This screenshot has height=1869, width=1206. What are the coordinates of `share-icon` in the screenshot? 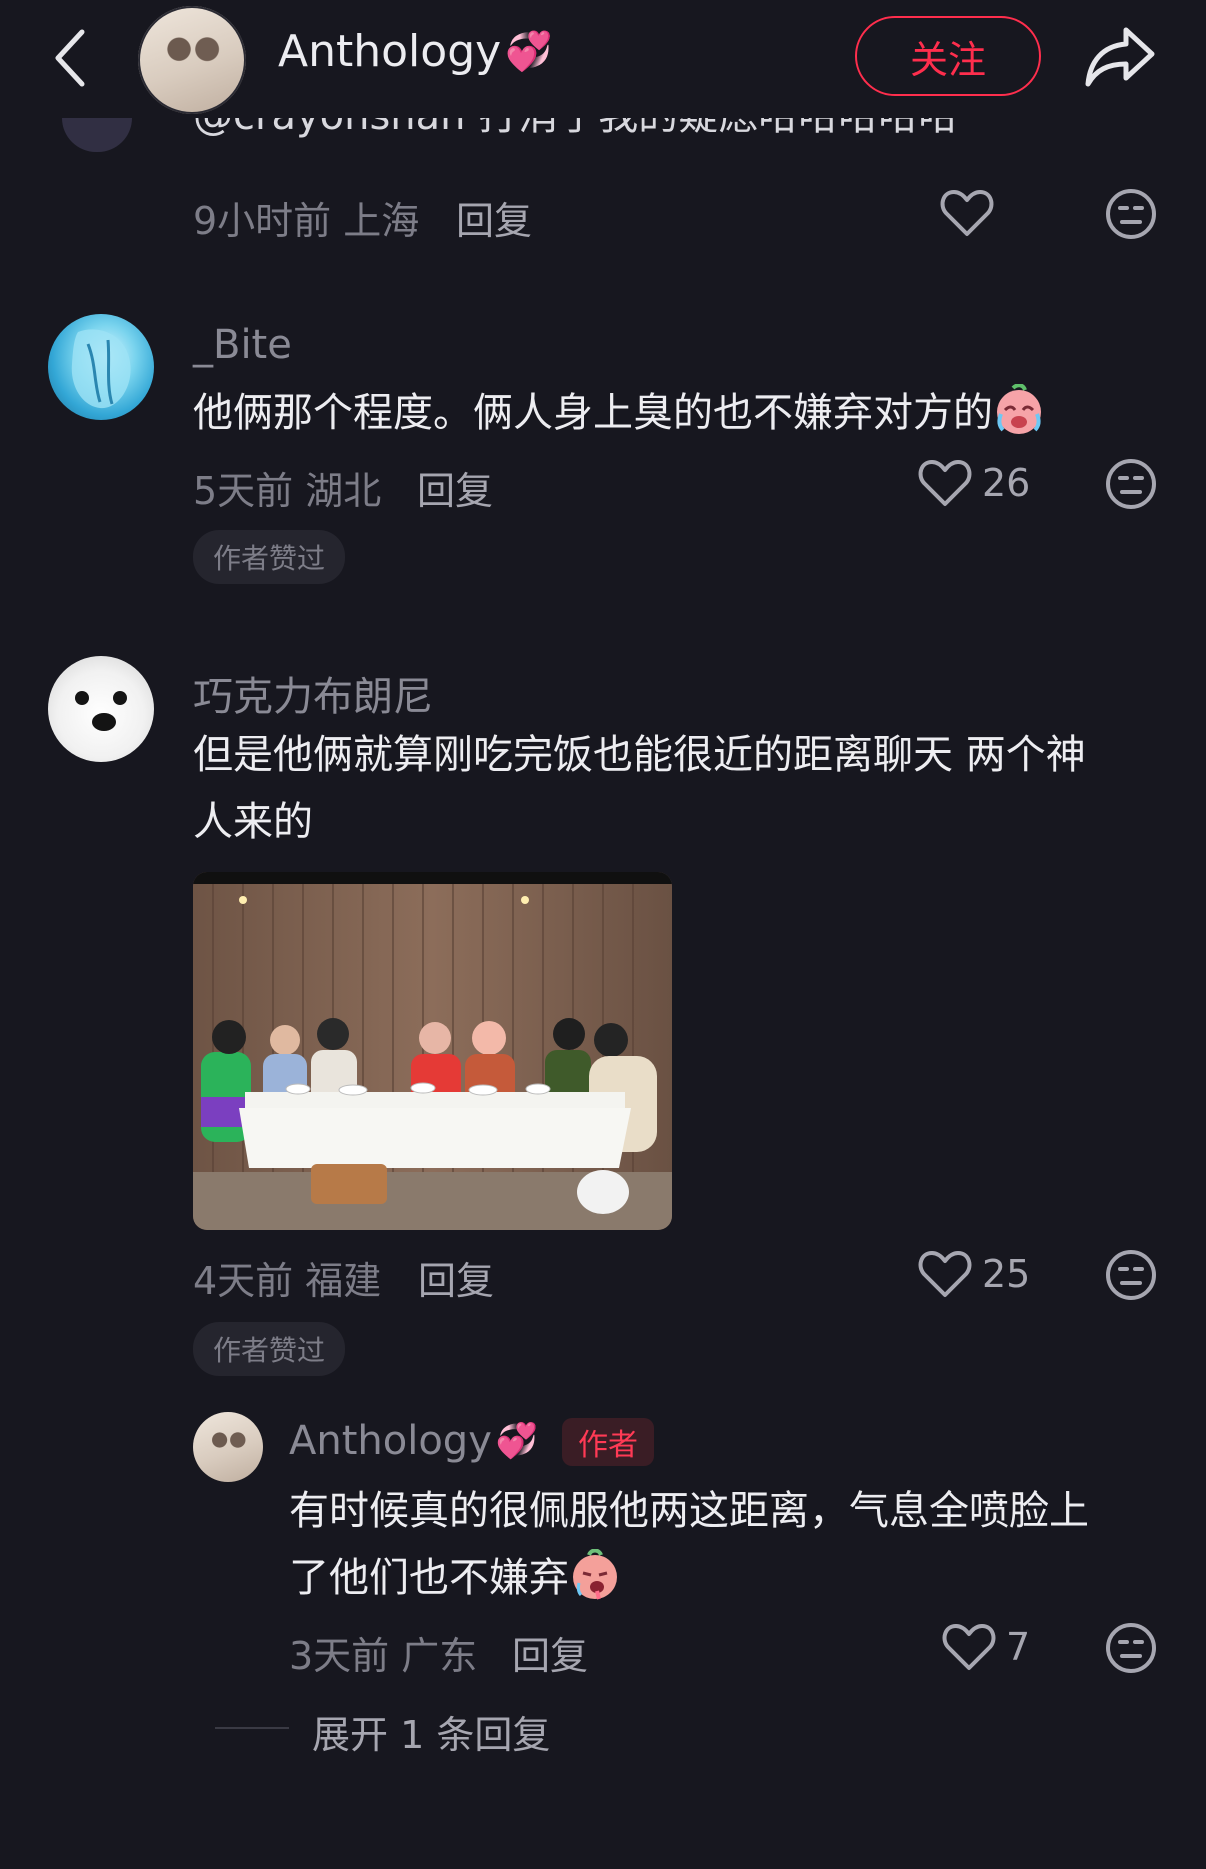 It's located at (1120, 57).